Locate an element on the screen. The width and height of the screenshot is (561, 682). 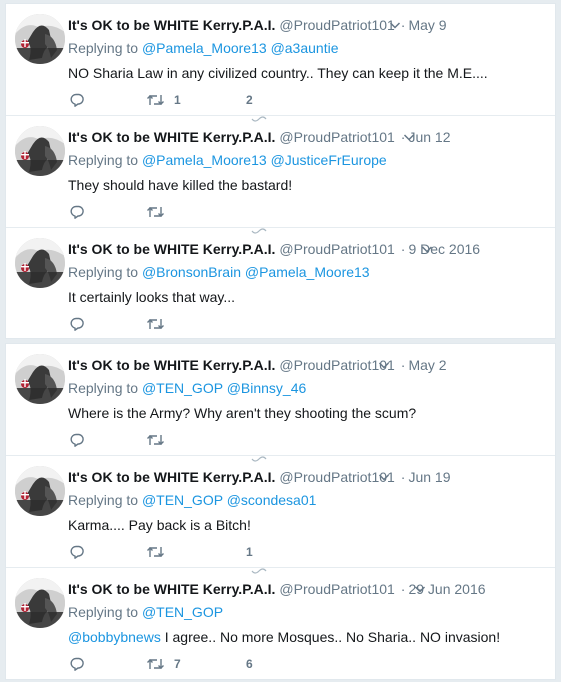
timestamp: May 9 is located at coordinates (427, 25).